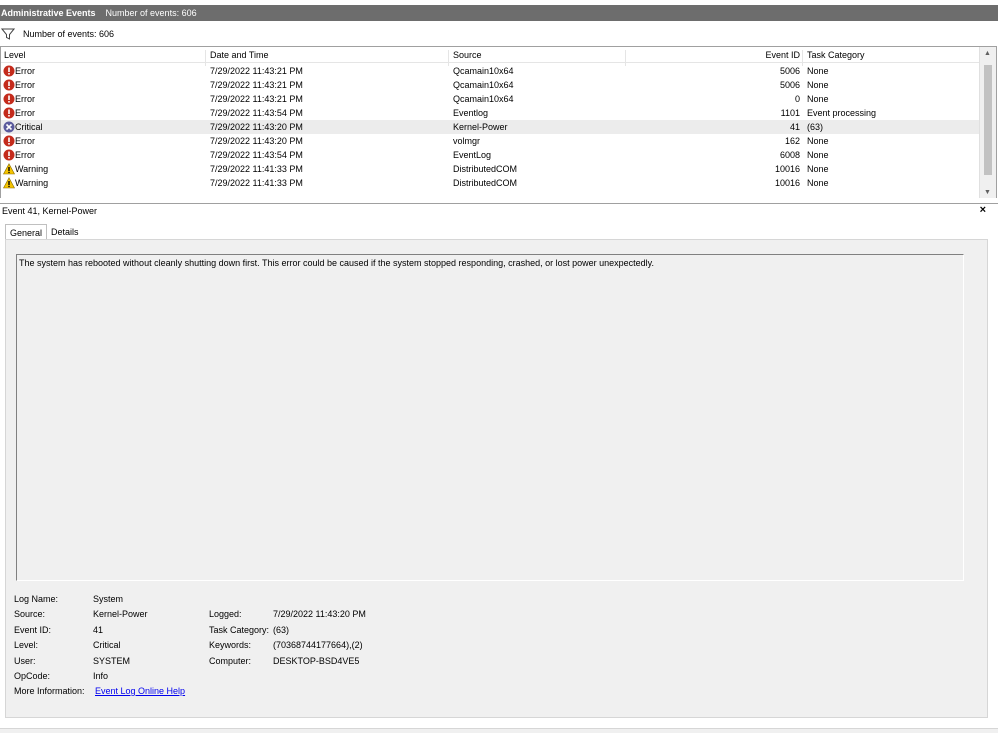 This screenshot has width=998, height=733. I want to click on tab-general: General, so click(26, 232).